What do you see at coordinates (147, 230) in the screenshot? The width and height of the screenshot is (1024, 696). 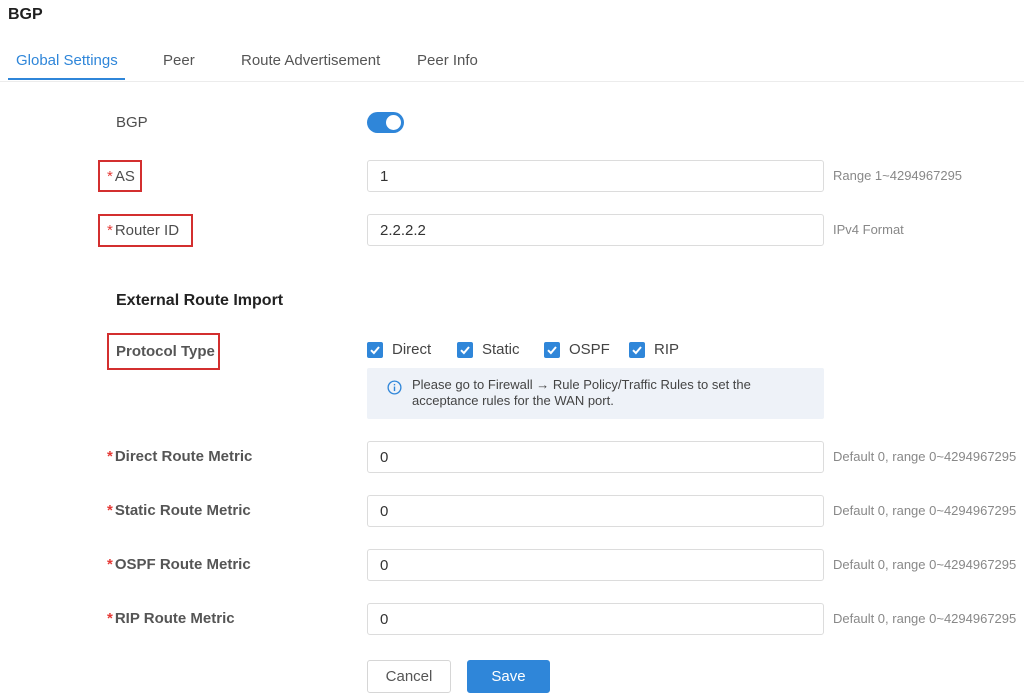 I see `router-id-label-text: Router ID` at bounding box center [147, 230].